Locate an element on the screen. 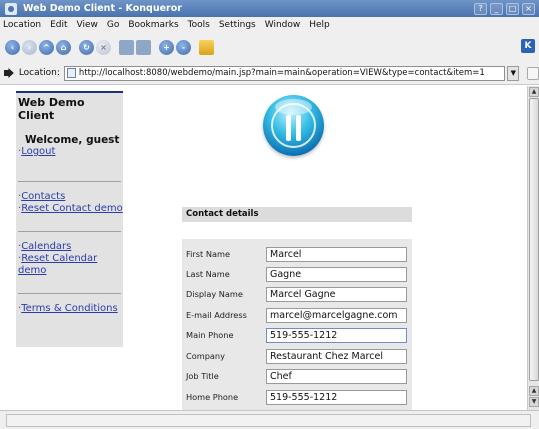 The width and height of the screenshot is (539, 429). menu-bookmarks: Bookmarks is located at coordinates (153, 25).